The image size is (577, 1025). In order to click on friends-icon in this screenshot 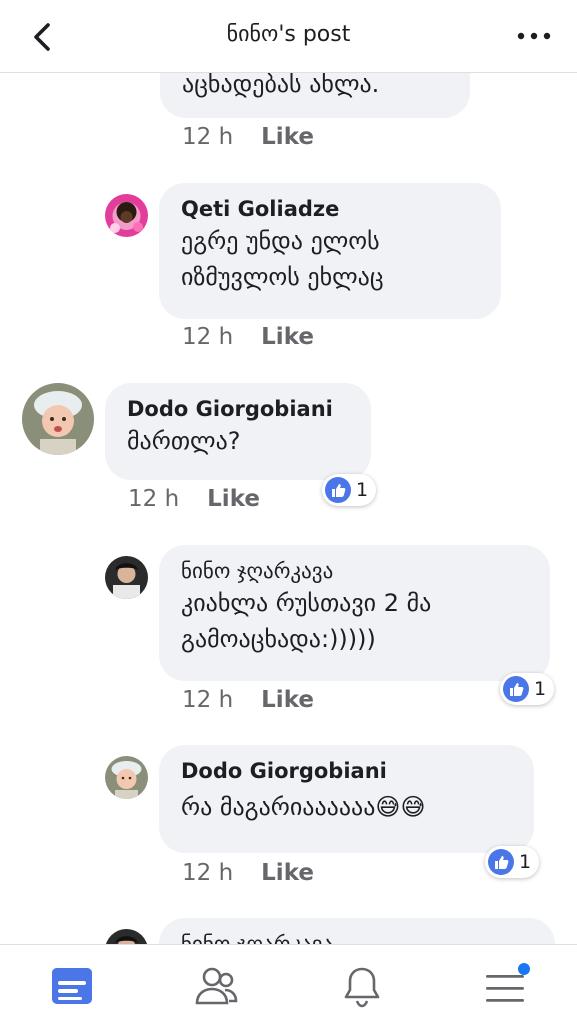, I will do `click(216, 987)`.